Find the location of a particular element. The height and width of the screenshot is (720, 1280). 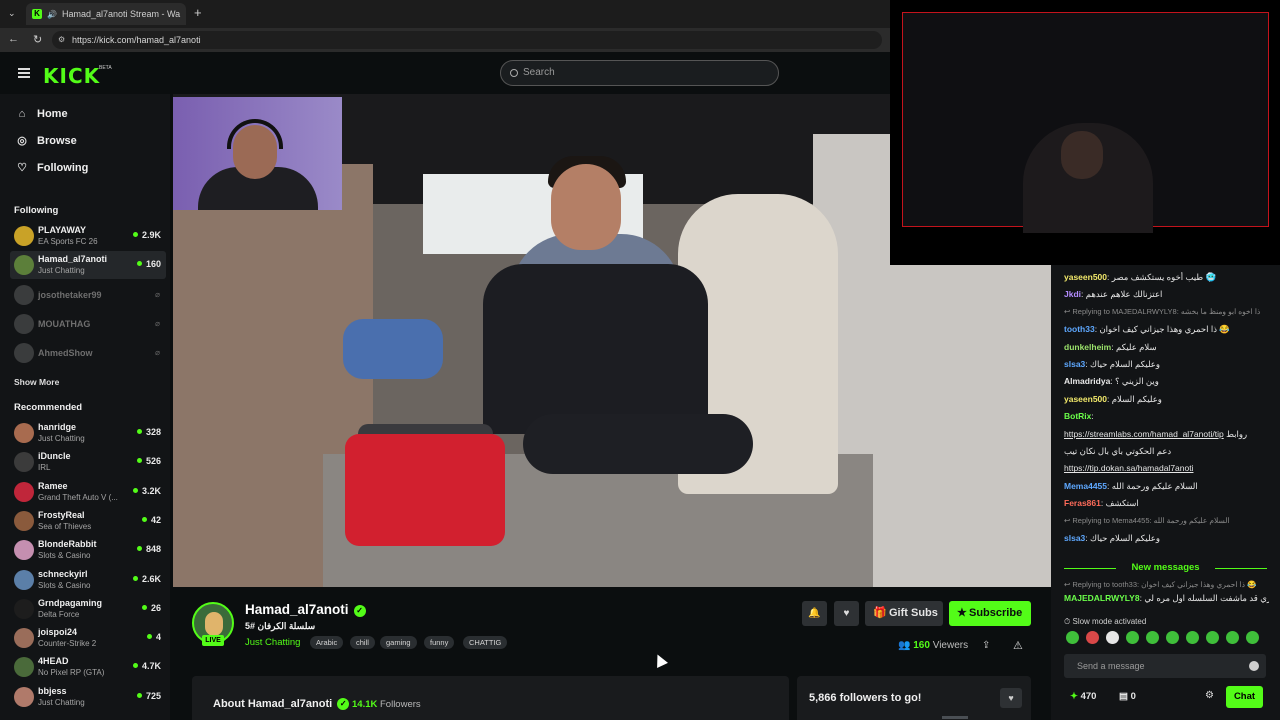

video-scene-person-legs is located at coordinates (638, 444).